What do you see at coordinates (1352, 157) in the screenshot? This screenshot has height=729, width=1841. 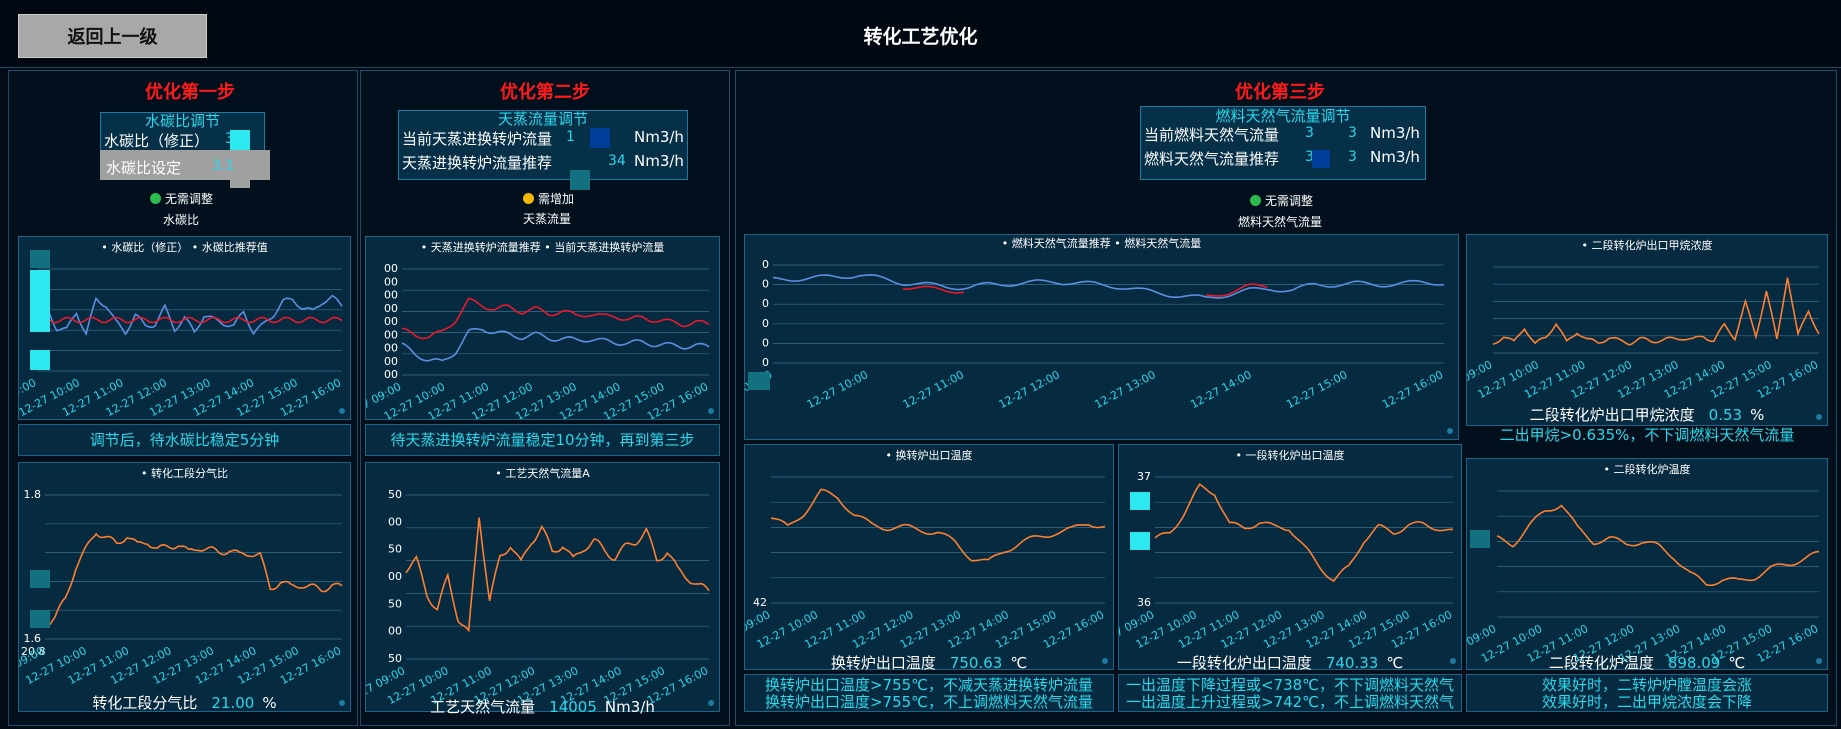 I see `step3-row2-value-b: 3` at bounding box center [1352, 157].